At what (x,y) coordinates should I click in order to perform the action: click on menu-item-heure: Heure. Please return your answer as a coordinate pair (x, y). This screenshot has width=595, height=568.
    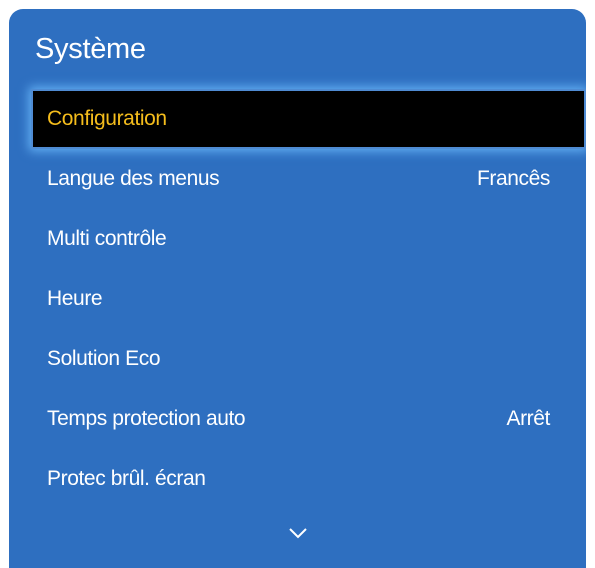
    Looking at the image, I should click on (297, 299).